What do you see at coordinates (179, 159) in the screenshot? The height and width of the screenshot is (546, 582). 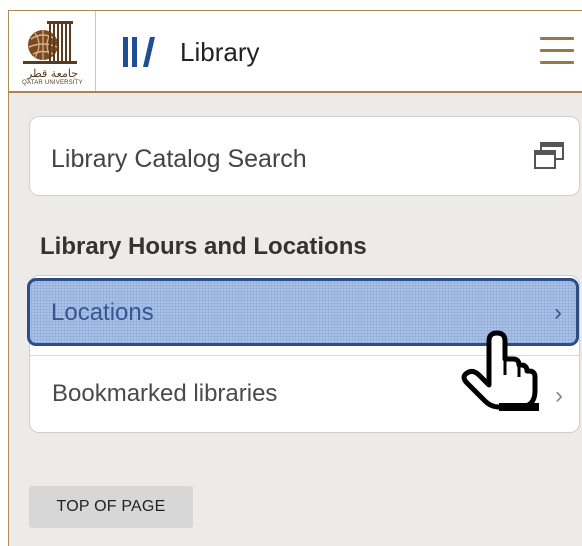 I see `catalog-search-label: Library Catalog Search` at bounding box center [179, 159].